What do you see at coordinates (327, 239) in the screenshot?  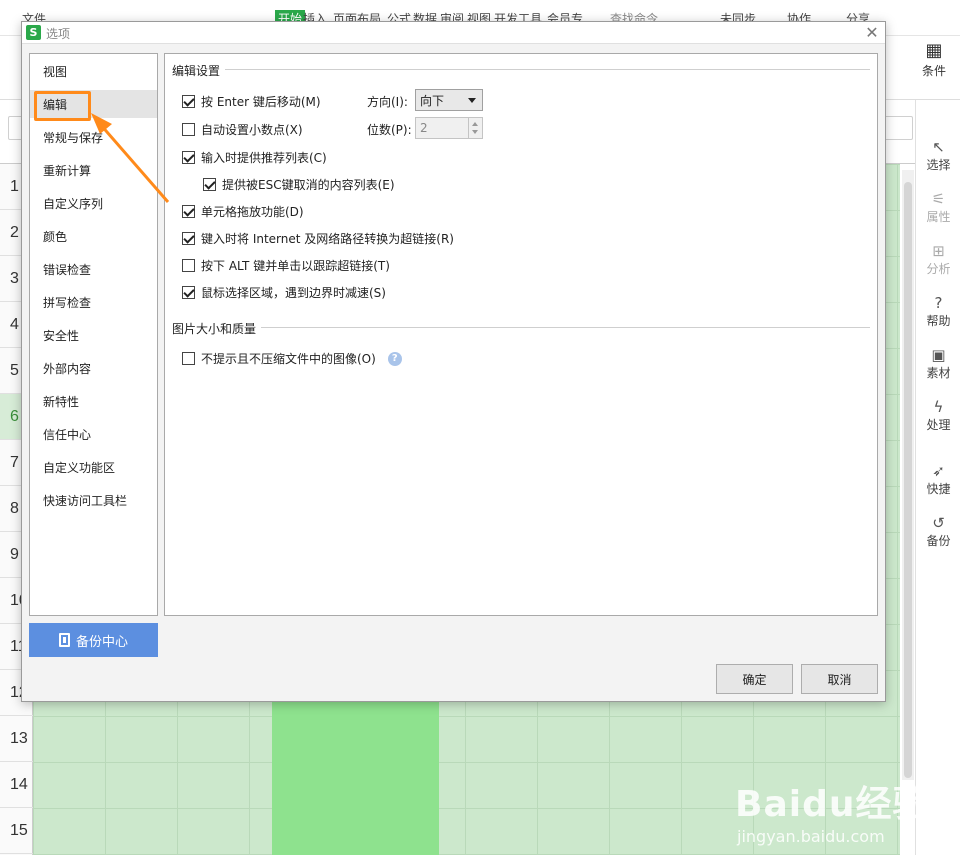 I see `opt-label: 键入时将 Internet 及网络路径转换为超链接(R)` at bounding box center [327, 239].